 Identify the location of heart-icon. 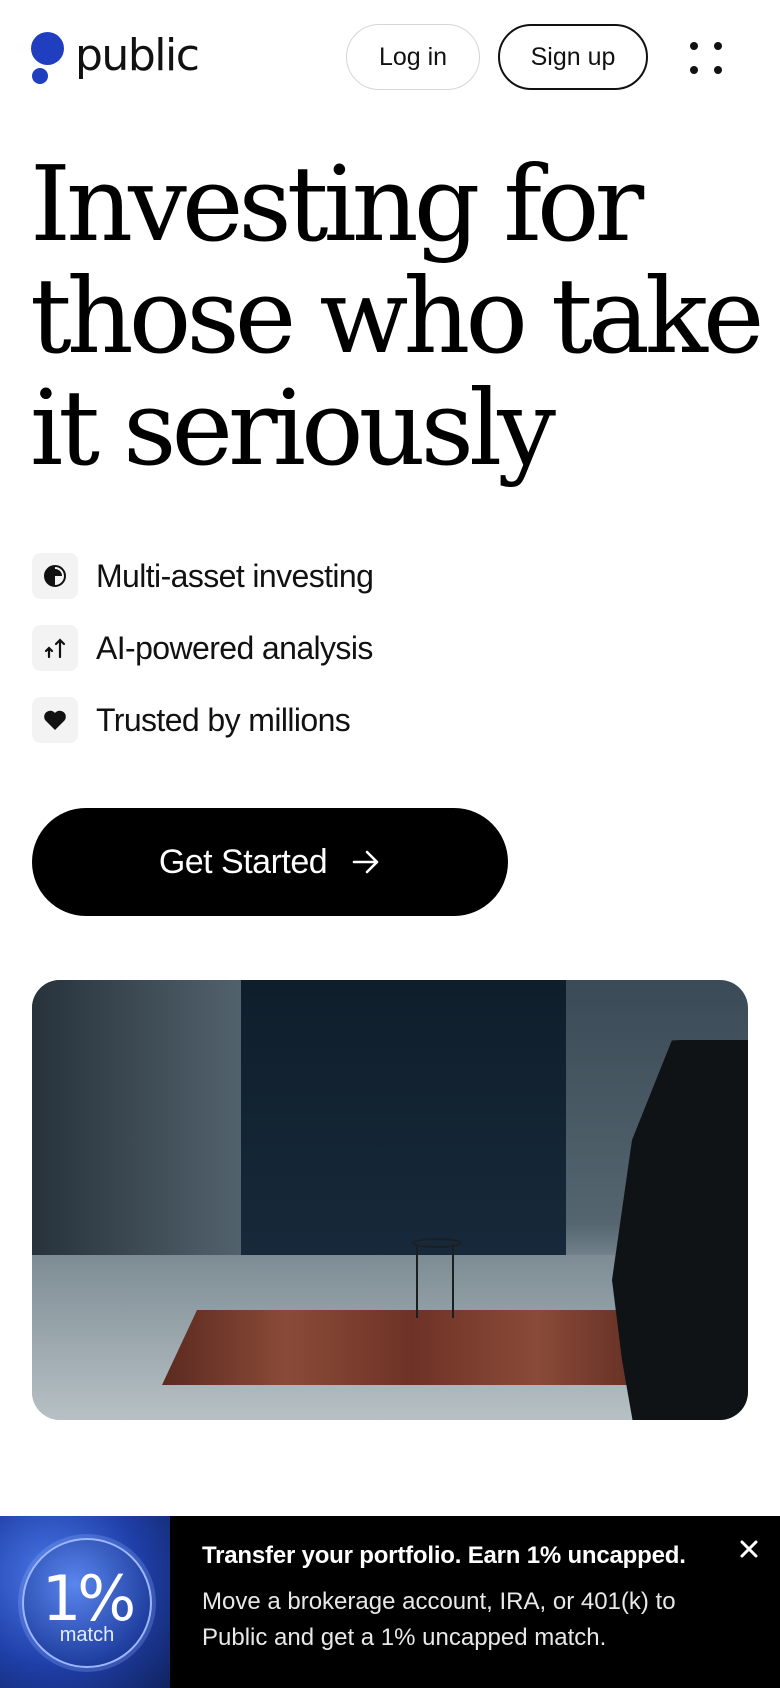
(55, 720).